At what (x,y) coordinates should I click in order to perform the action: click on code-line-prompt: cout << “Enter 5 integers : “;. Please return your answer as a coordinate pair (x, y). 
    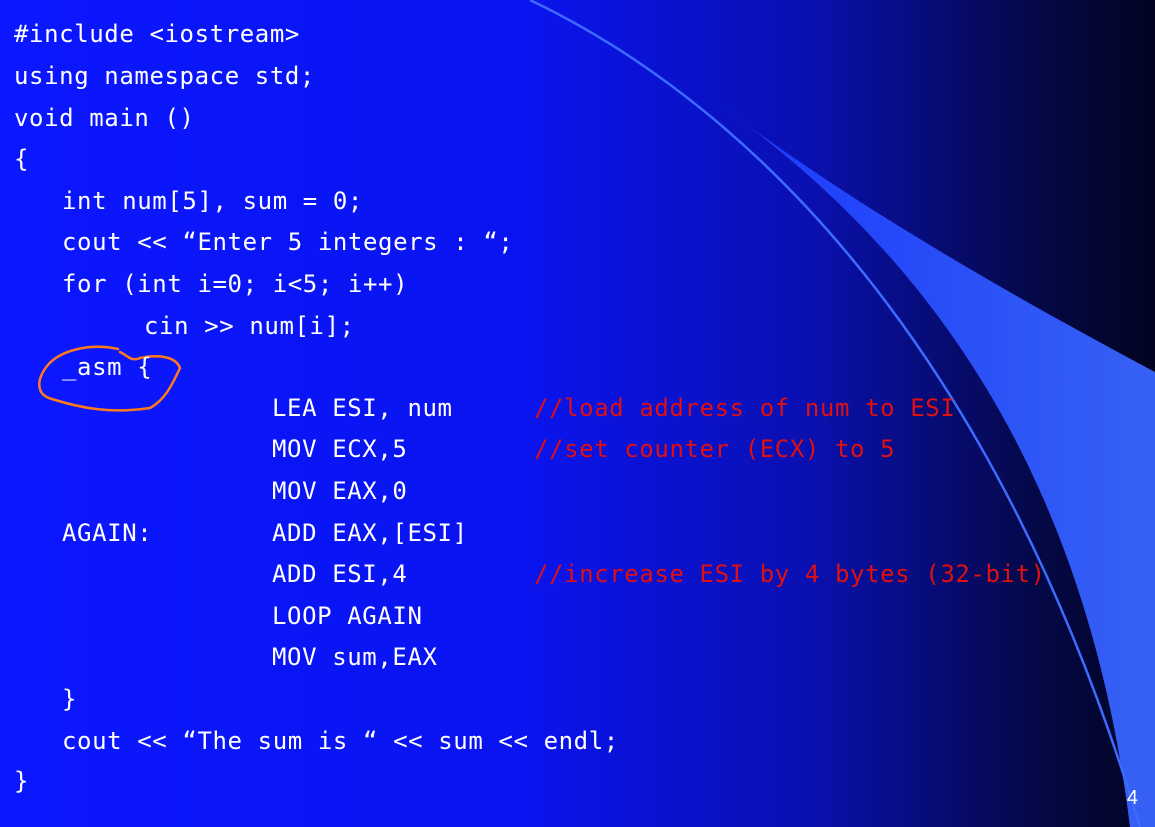
    Looking at the image, I should click on (288, 242).